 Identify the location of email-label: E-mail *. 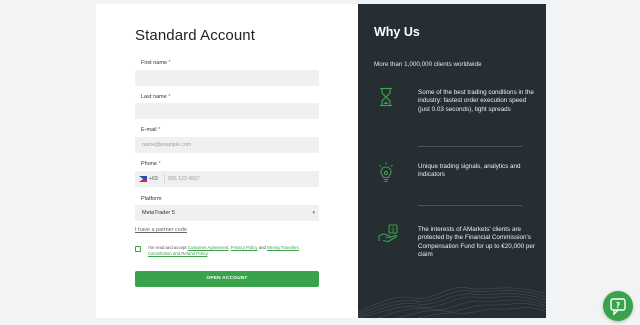
(151, 130).